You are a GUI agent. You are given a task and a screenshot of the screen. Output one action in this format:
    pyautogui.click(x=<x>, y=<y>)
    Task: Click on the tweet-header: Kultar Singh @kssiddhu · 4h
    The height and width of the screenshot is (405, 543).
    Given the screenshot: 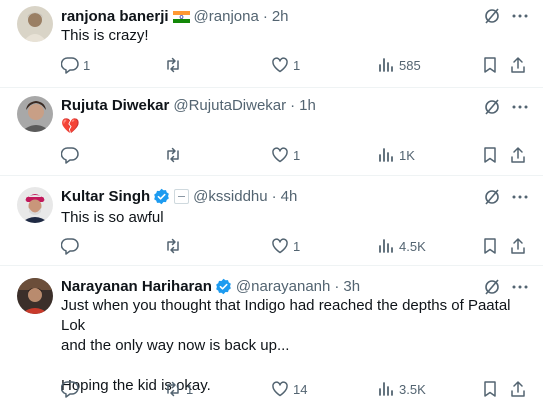 What is the action you would take?
    pyautogui.click(x=179, y=196)
    